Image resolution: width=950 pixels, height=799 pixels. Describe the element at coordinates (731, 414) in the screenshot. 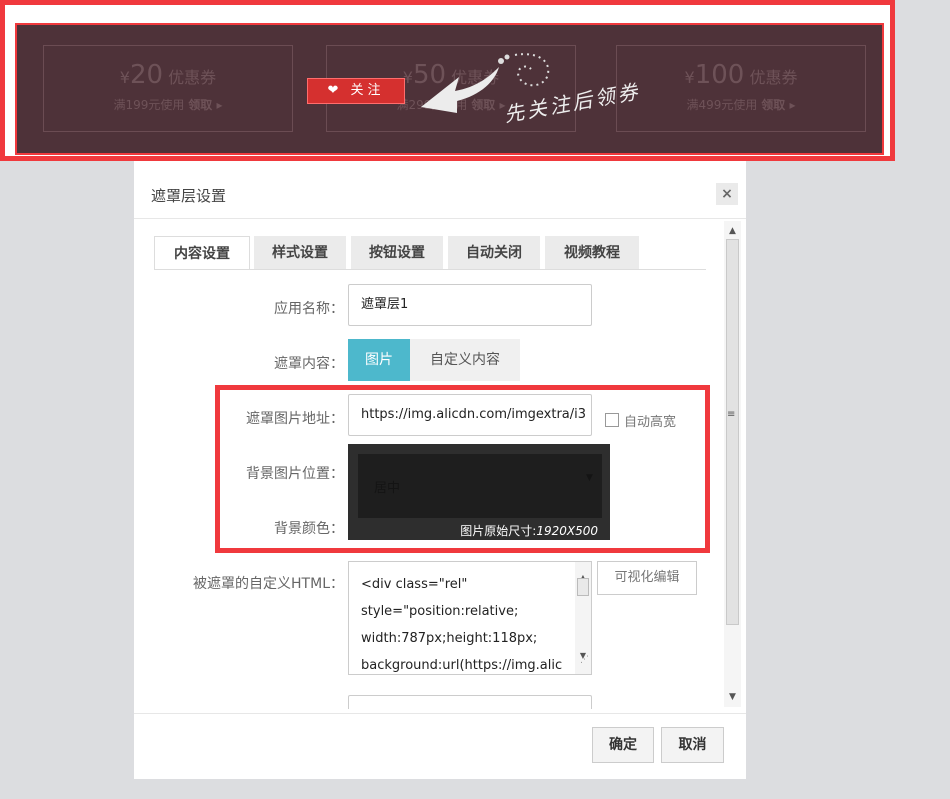

I see `scroll-grip-icon: ≡` at that location.